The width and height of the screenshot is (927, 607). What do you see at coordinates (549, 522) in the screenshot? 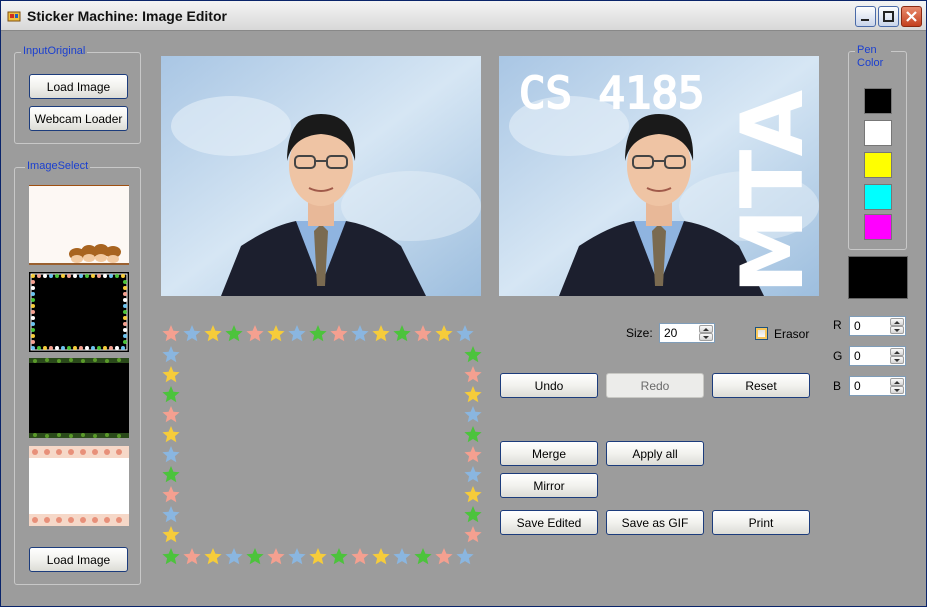
I see `save-edited-button: Save Edited` at bounding box center [549, 522].